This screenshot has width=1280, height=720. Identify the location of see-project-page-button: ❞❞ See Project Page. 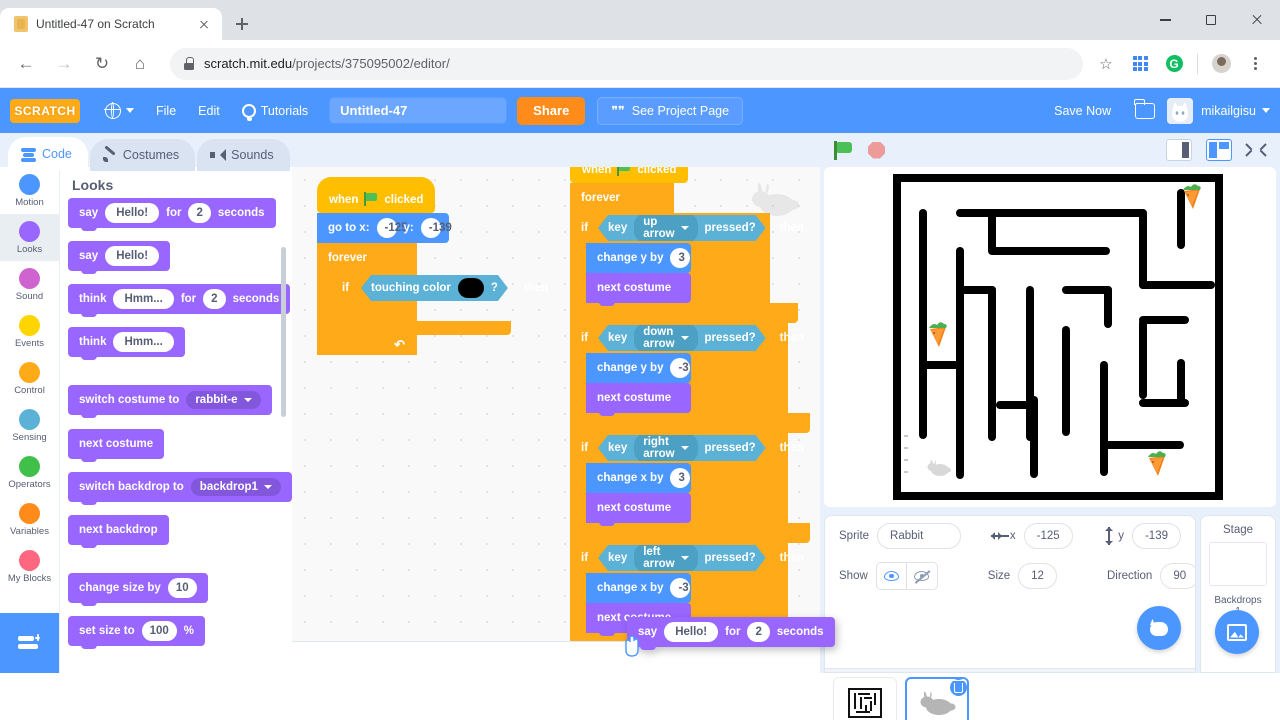
(670, 110).